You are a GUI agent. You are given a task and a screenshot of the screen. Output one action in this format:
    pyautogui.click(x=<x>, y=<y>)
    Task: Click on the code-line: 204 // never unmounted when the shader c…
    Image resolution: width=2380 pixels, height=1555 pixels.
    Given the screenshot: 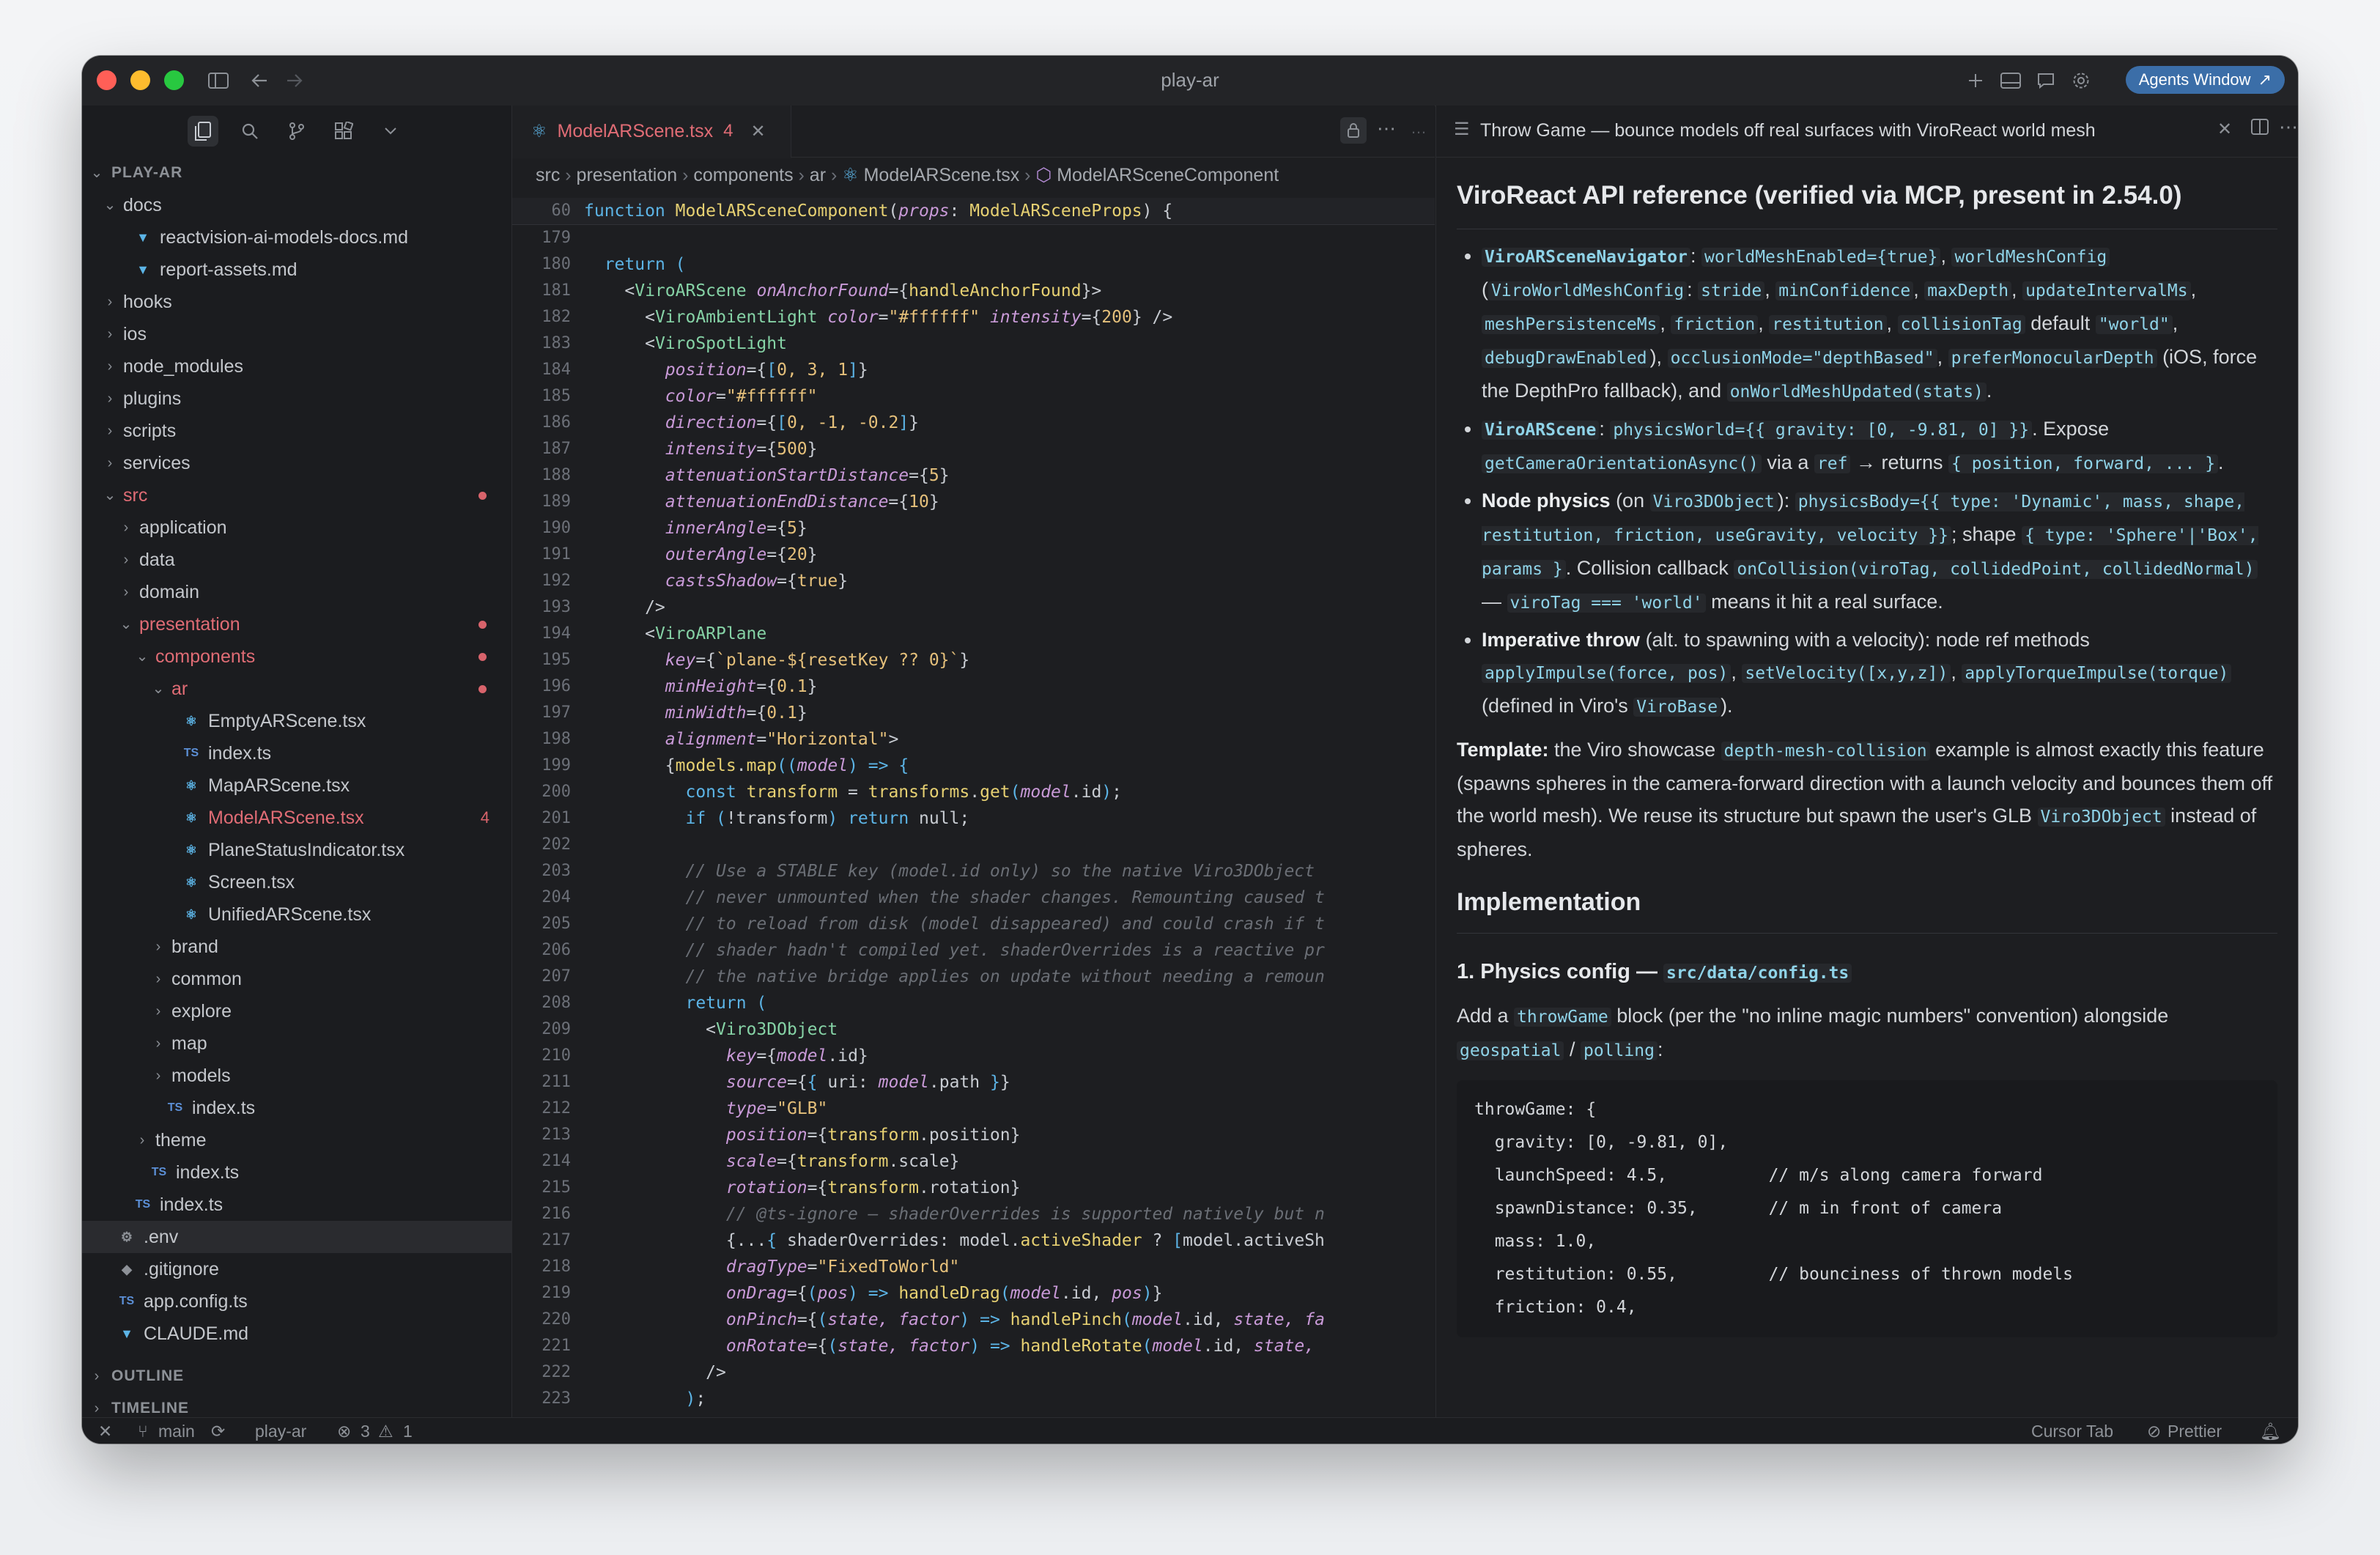 What is the action you would take?
    pyautogui.click(x=973, y=897)
    